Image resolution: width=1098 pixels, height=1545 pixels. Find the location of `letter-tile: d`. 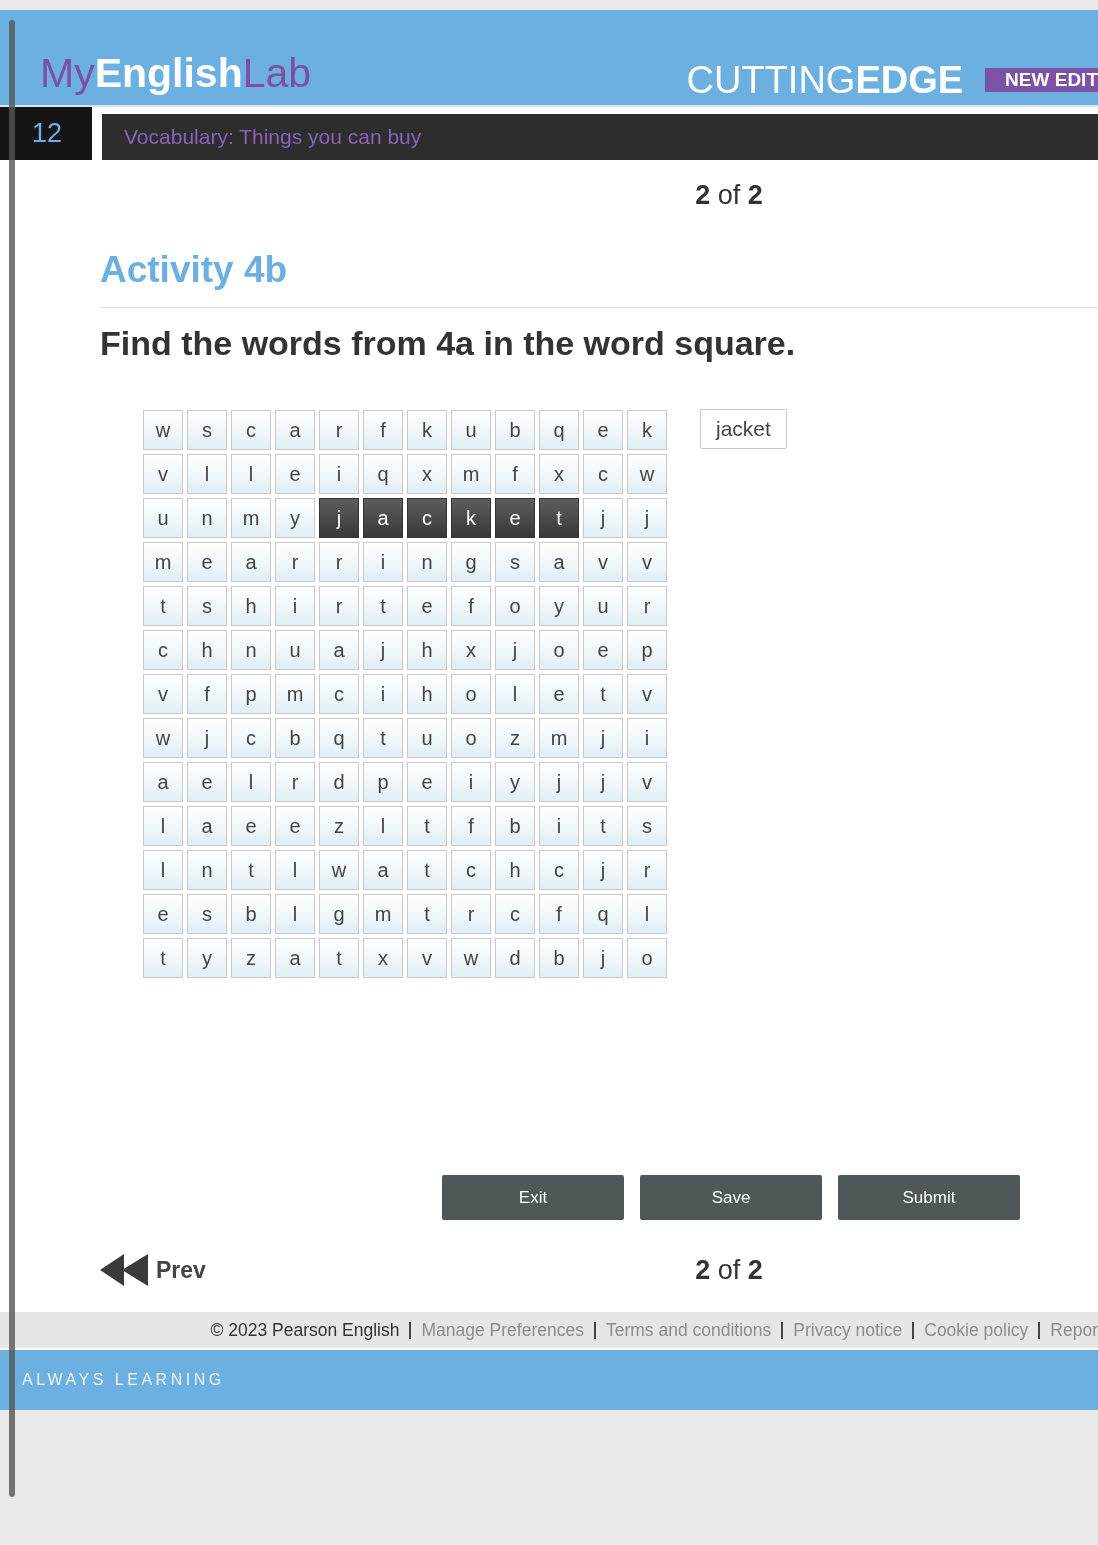

letter-tile: d is located at coordinates (515, 958).